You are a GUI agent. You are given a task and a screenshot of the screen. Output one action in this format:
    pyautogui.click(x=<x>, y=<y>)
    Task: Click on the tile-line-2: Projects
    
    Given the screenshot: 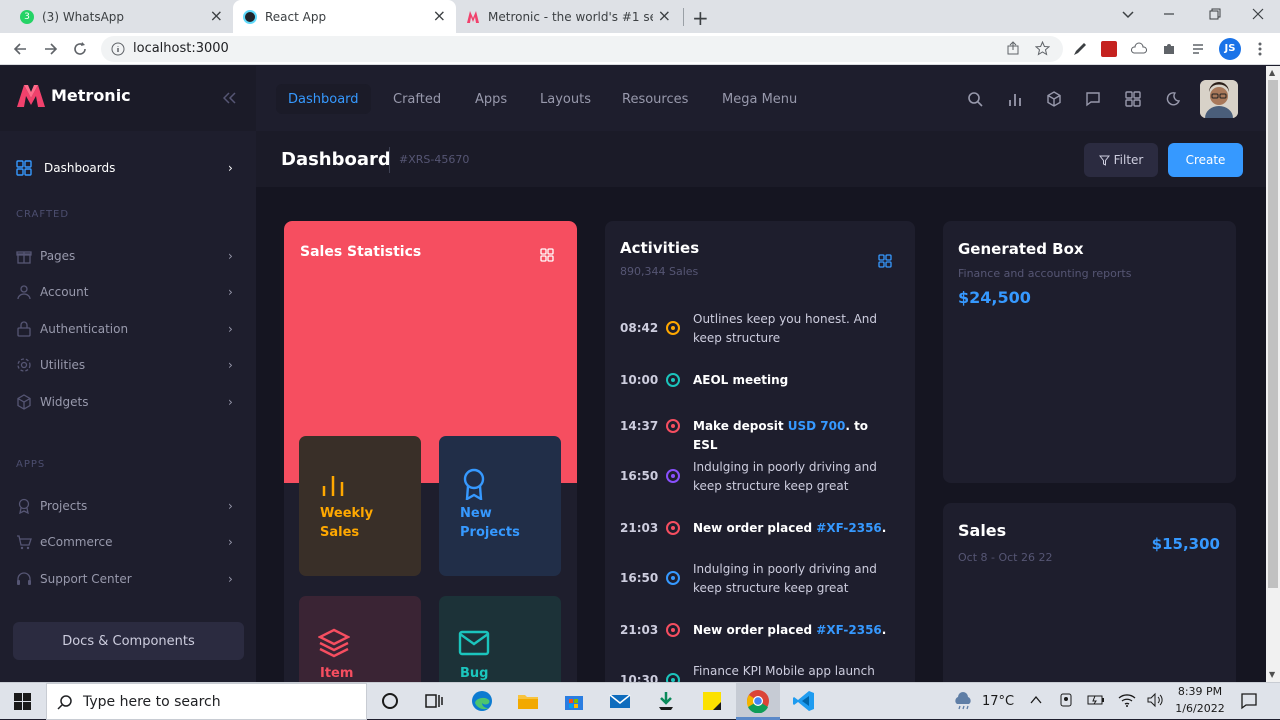 What is the action you would take?
    pyautogui.click(x=490, y=532)
    